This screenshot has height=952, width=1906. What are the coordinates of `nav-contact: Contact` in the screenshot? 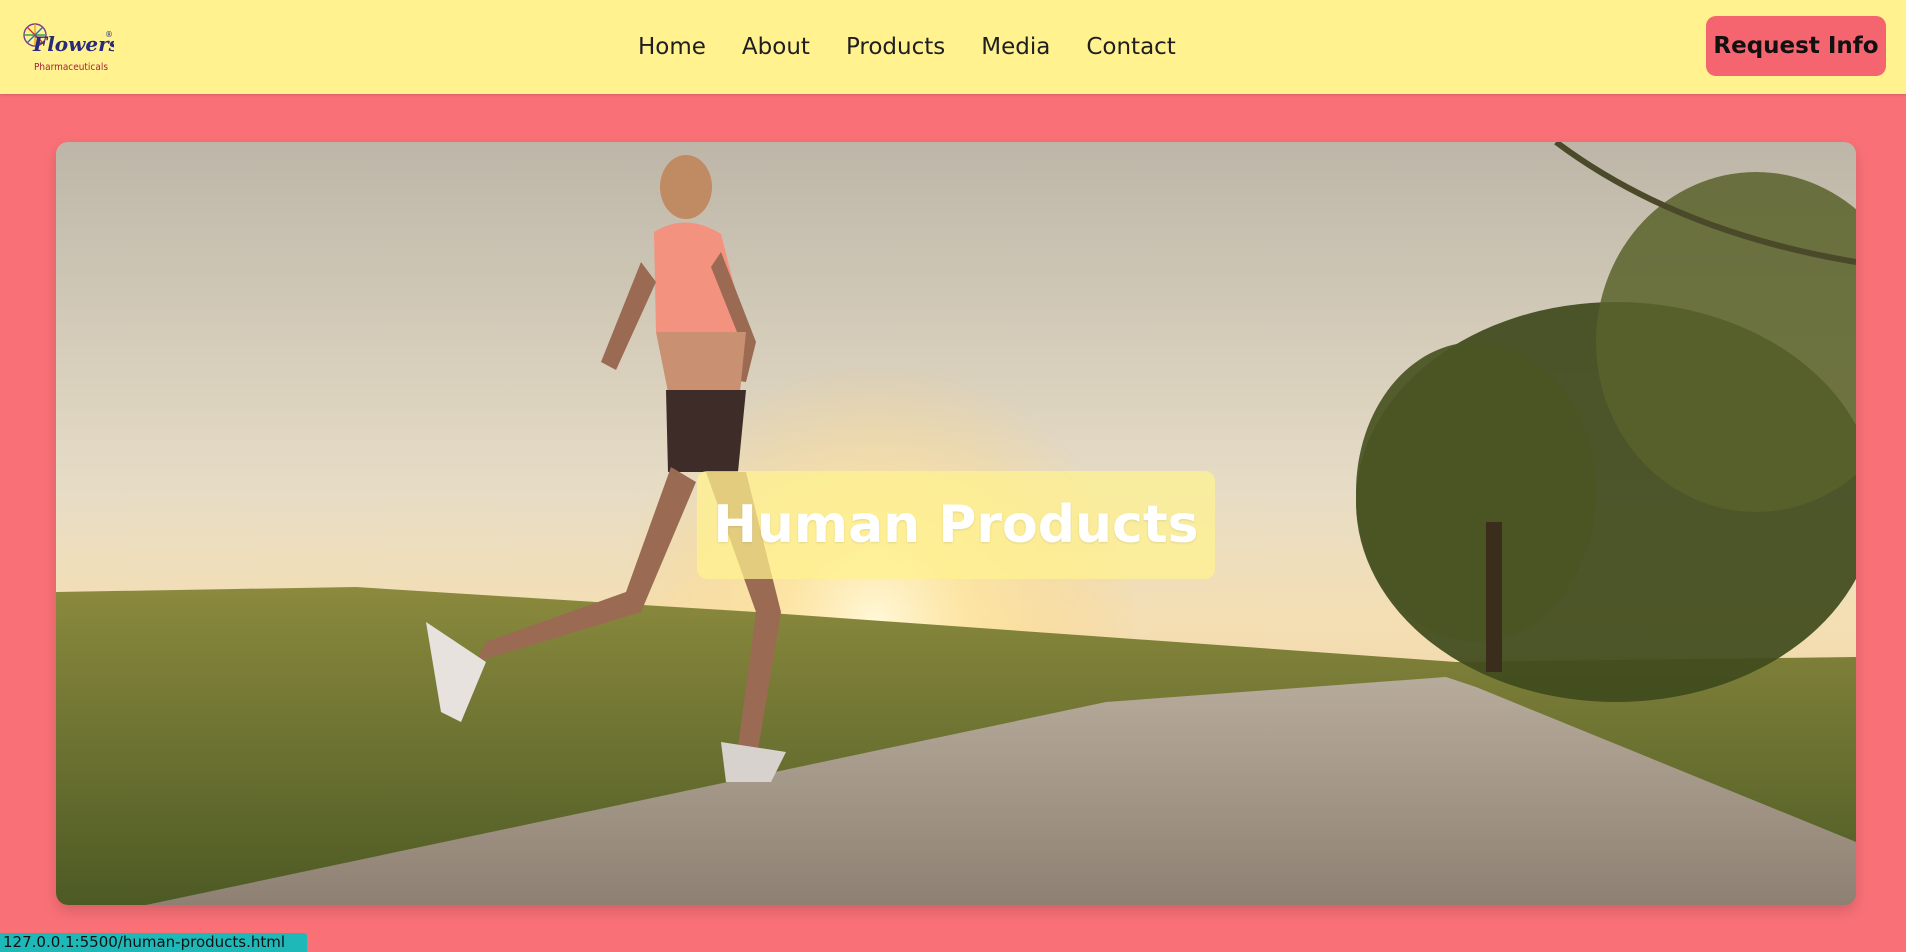 It's located at (1130, 47).